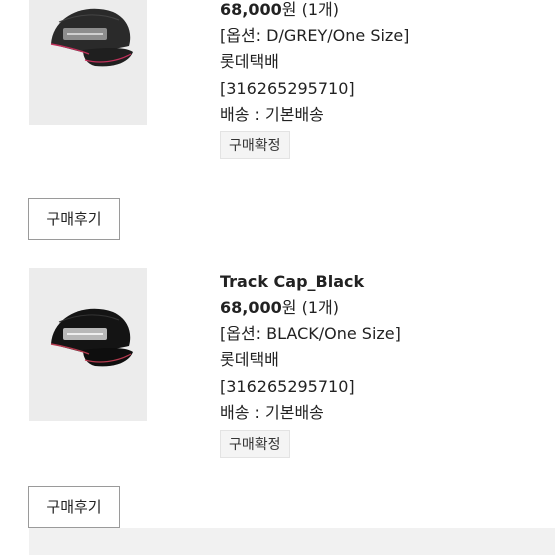 The image size is (555, 555). What do you see at coordinates (292, 541) in the screenshot?
I see `next-item-preview` at bounding box center [292, 541].